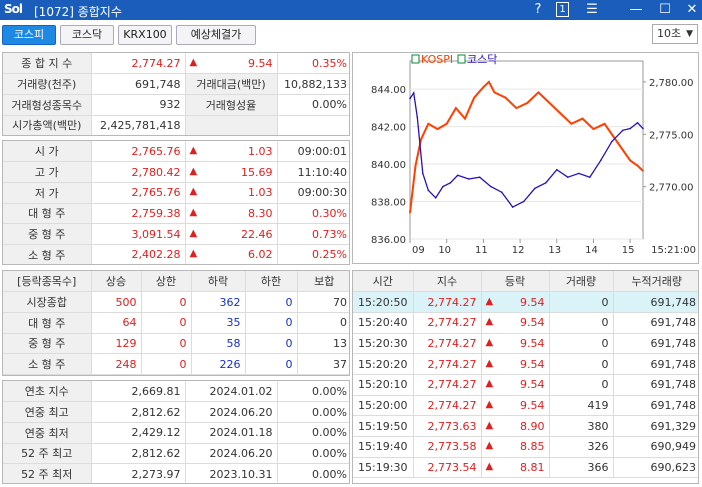 Image resolution: width=702 pixels, height=487 pixels. Describe the element at coordinates (260, 151) in the screenshot. I see `price-change: 1.03` at that location.